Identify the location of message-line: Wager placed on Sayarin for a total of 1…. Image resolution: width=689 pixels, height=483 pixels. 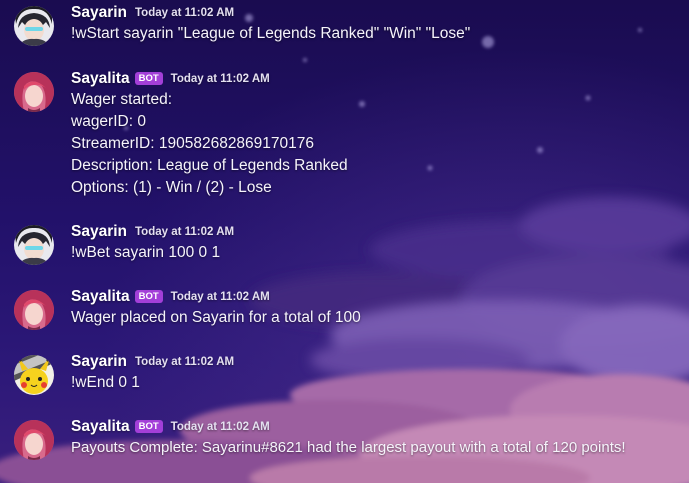
(216, 317).